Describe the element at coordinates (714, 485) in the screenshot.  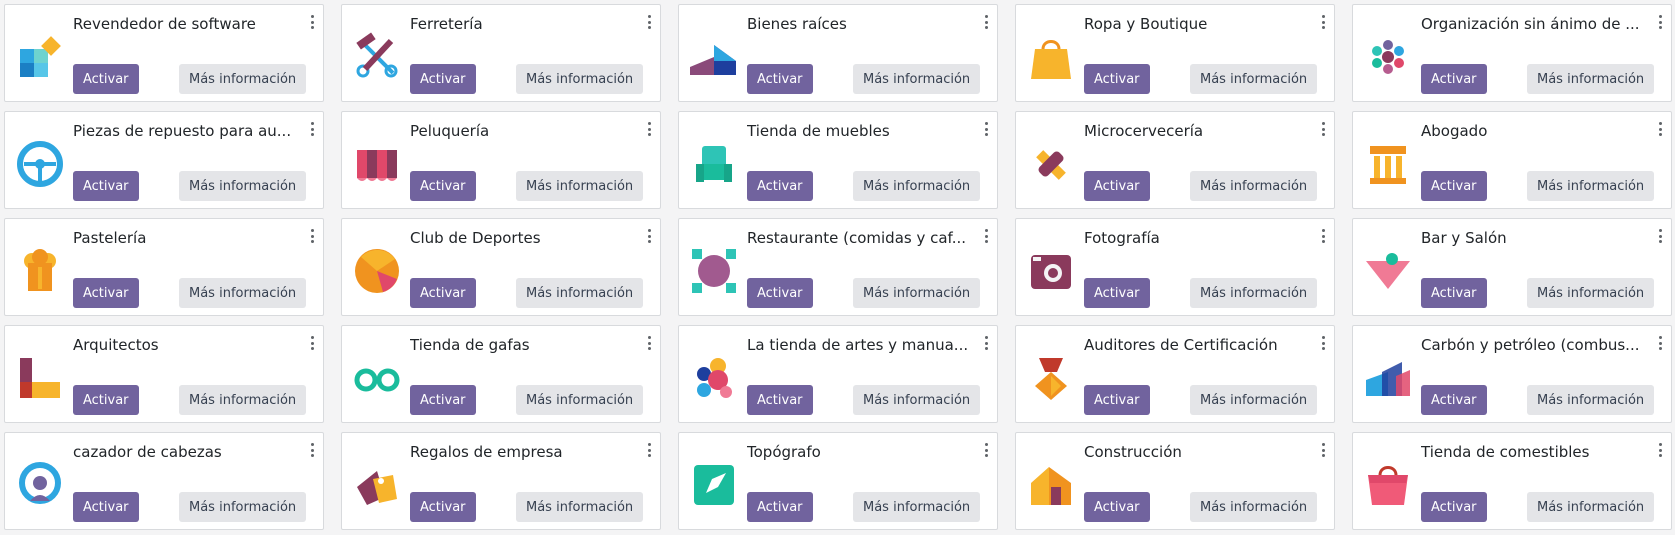
I see `surveyor-icon` at that location.